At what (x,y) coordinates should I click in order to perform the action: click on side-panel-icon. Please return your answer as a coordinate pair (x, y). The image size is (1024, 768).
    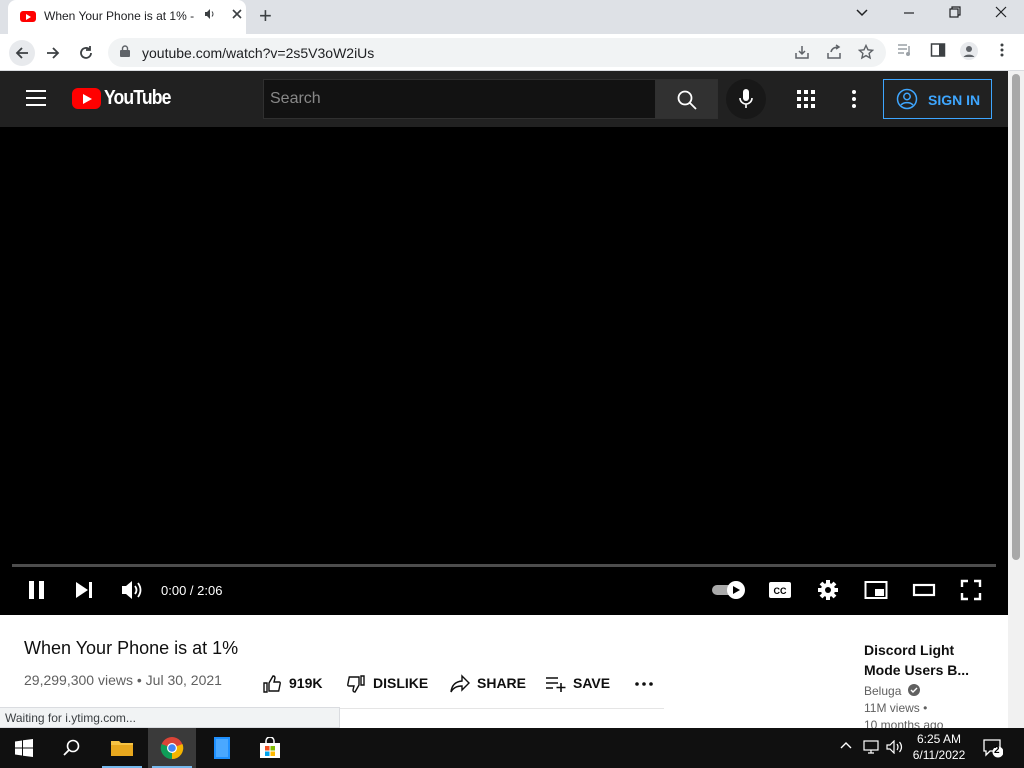
    Looking at the image, I should click on (938, 52).